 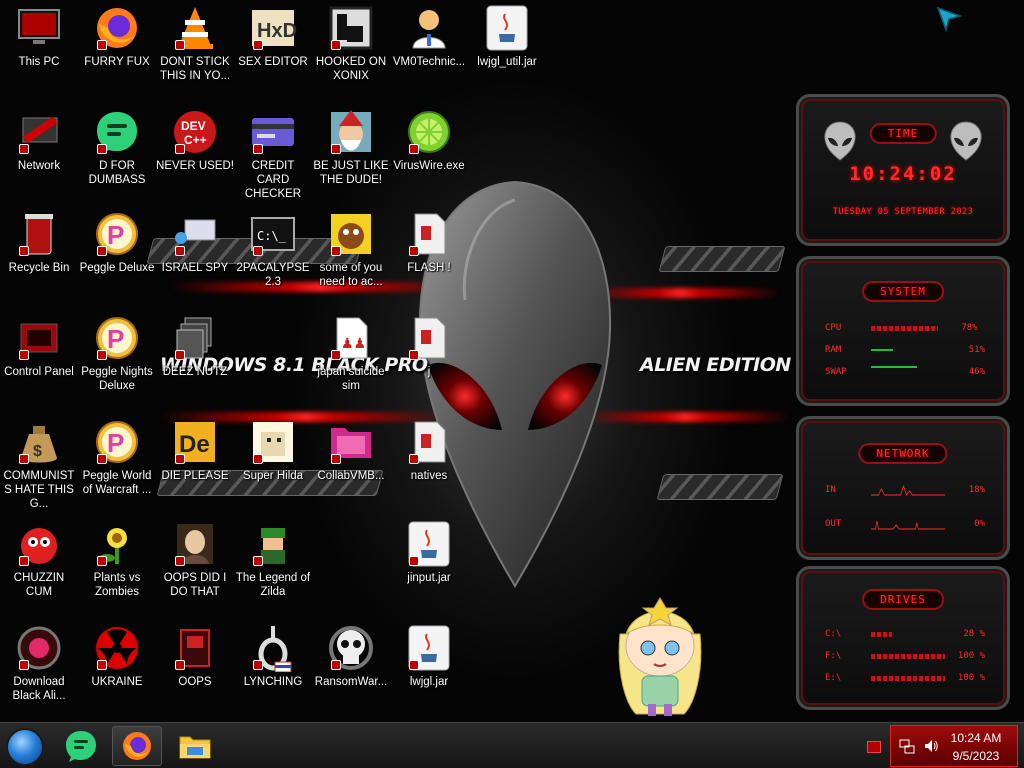 I want to click on cpu-row: CPU 78%, so click(x=905, y=328).